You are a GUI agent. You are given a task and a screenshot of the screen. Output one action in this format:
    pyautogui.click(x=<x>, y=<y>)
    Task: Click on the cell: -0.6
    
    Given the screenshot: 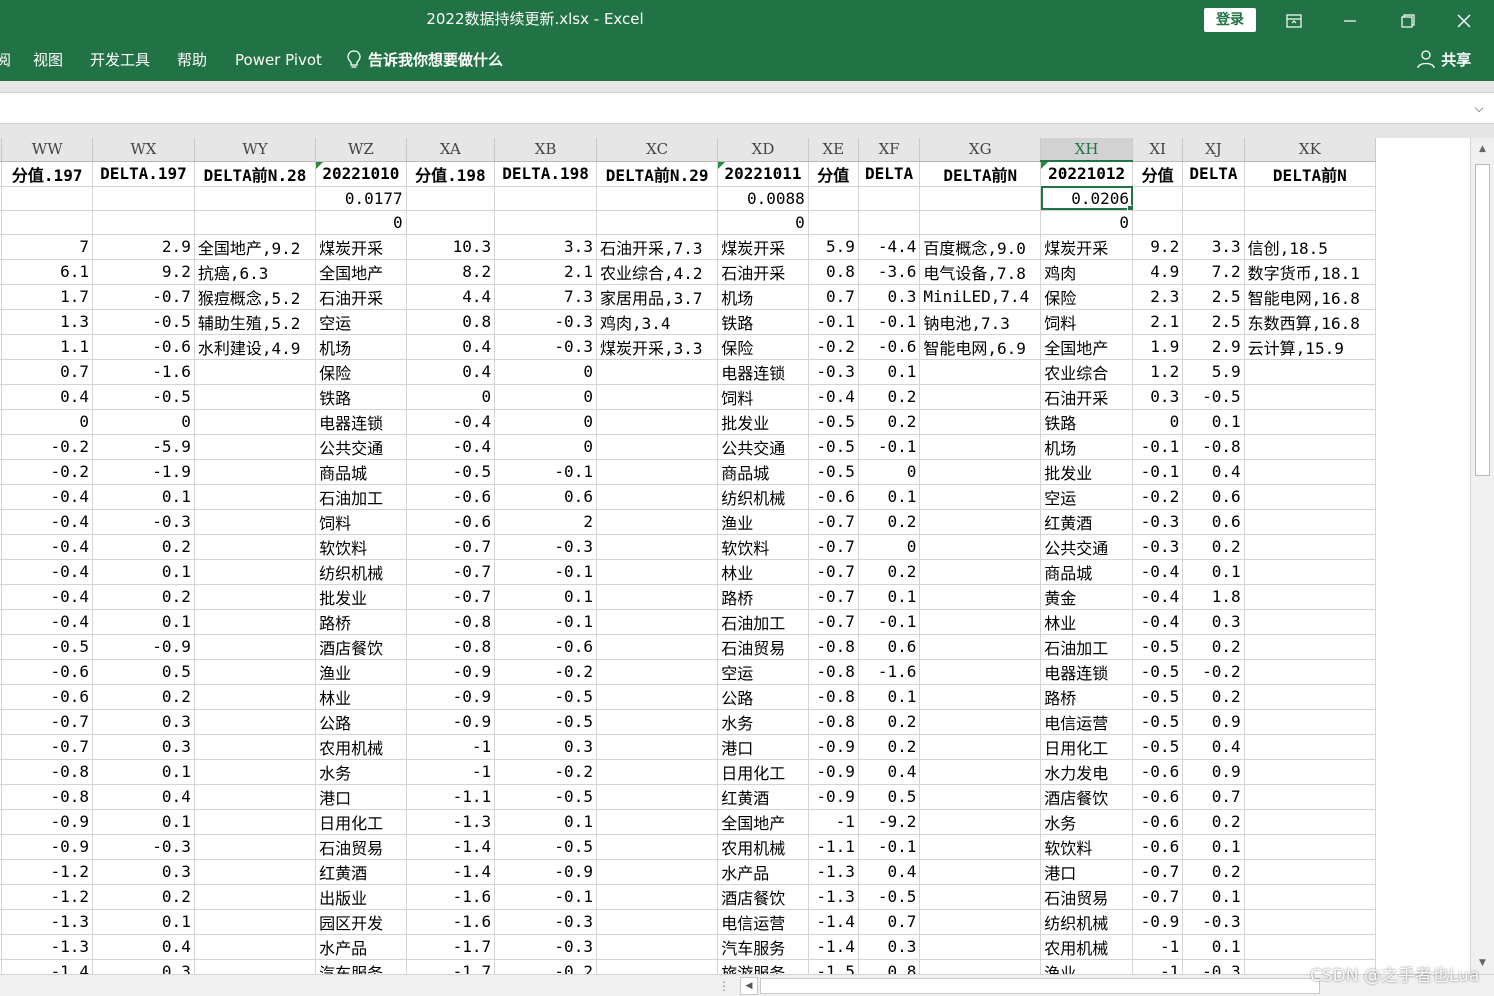 What is the action you would take?
    pyautogui.click(x=47, y=697)
    